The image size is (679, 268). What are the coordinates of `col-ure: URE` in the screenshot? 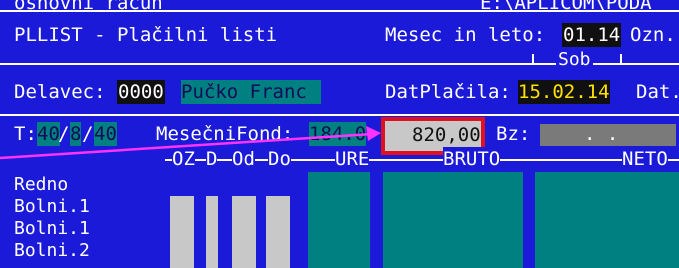 It's located at (352, 159).